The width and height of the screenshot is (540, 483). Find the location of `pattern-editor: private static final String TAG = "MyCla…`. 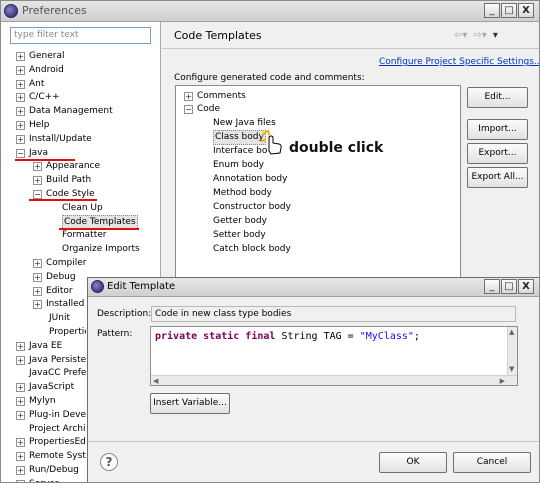

pattern-editor: private static final String TAG = "MyCla… is located at coordinates (334, 356).